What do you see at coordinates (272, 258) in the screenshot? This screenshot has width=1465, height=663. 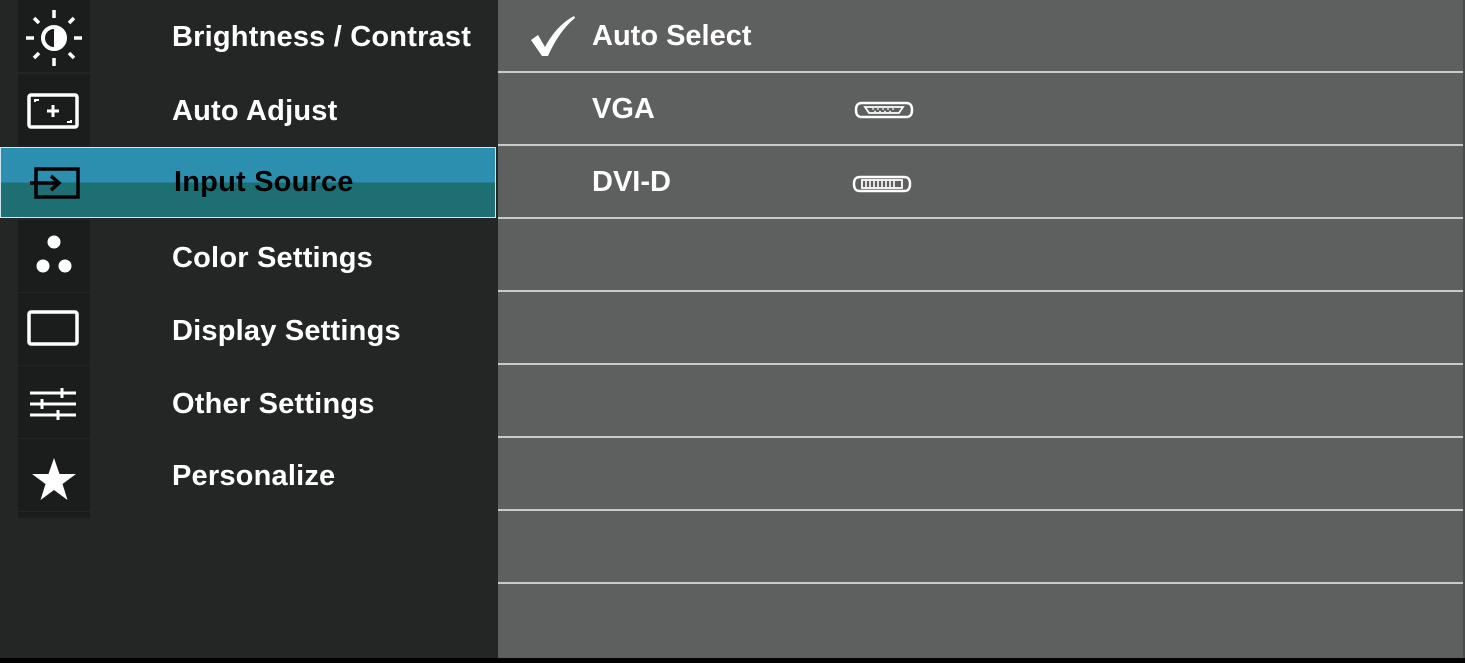 I see `menu-item-label: Color Settings` at bounding box center [272, 258].